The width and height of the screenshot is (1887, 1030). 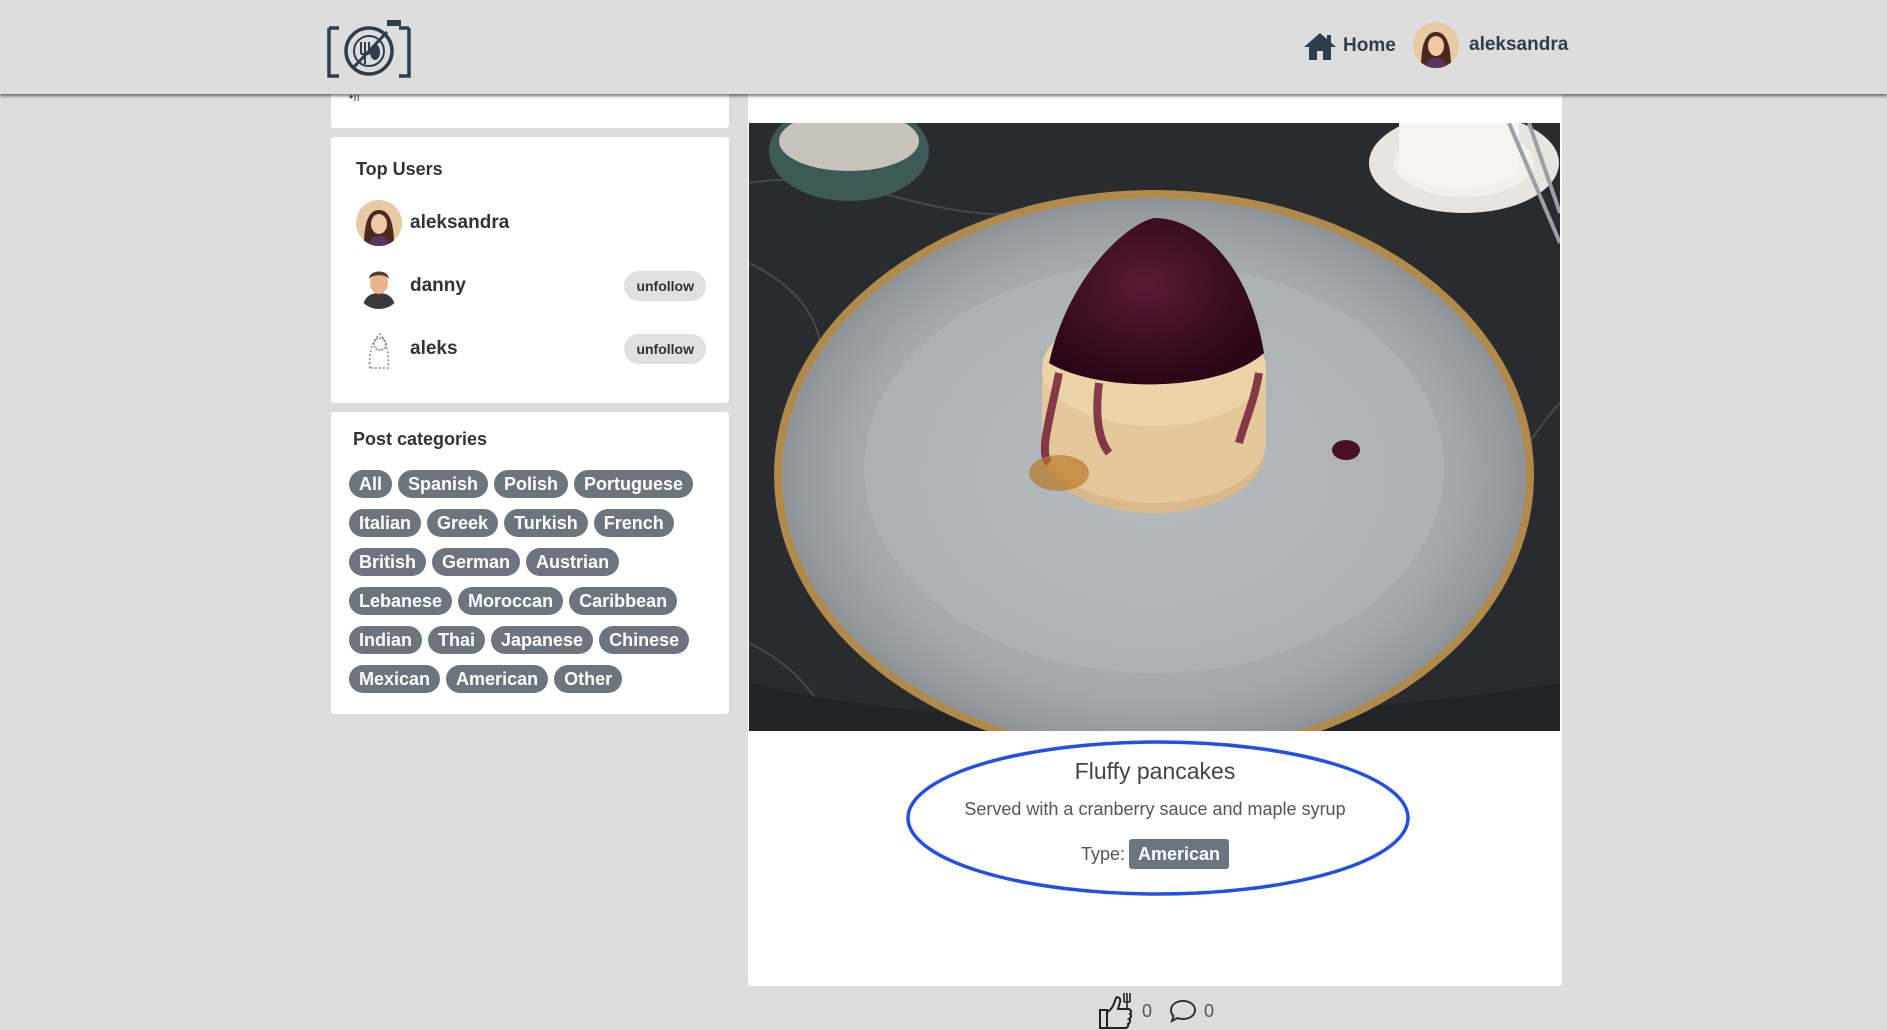 I want to click on thumbs-up-fork-icon, so click(x=1115, y=1011).